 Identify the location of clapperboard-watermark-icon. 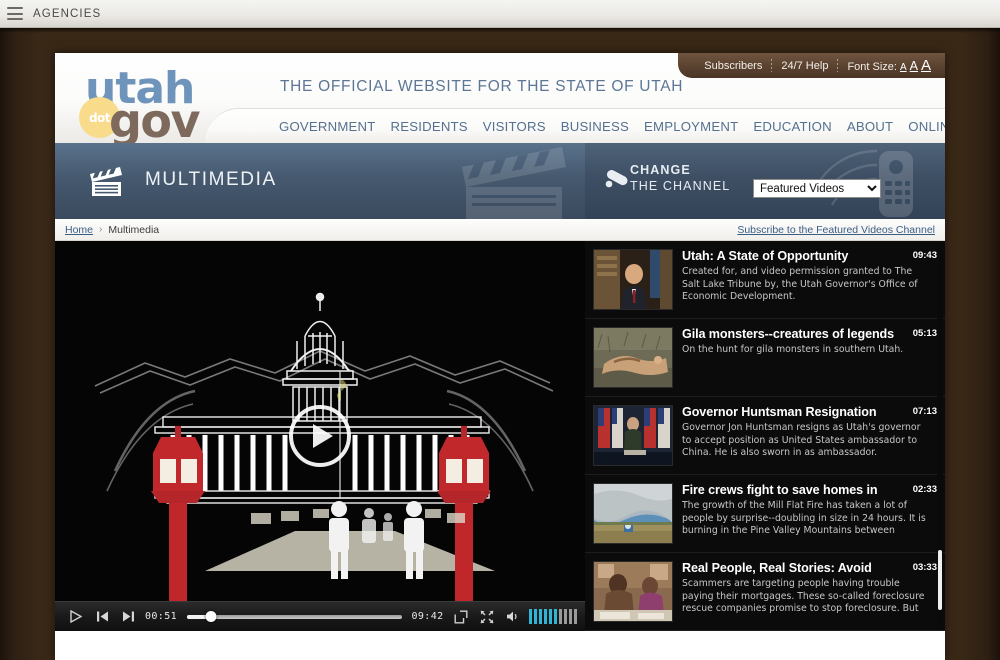
(514, 183).